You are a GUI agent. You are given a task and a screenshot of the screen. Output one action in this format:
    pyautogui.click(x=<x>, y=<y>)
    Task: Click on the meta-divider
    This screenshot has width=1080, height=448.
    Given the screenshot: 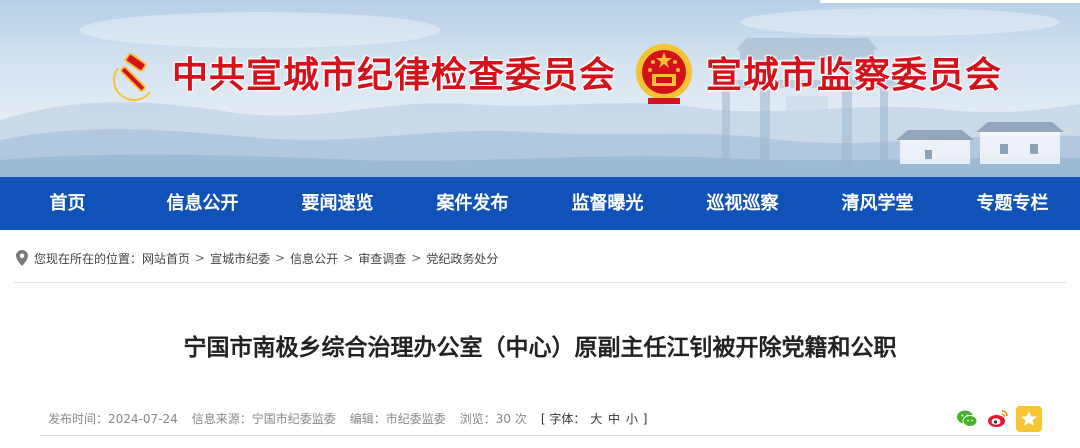 What is the action you would take?
    pyautogui.click(x=540, y=435)
    